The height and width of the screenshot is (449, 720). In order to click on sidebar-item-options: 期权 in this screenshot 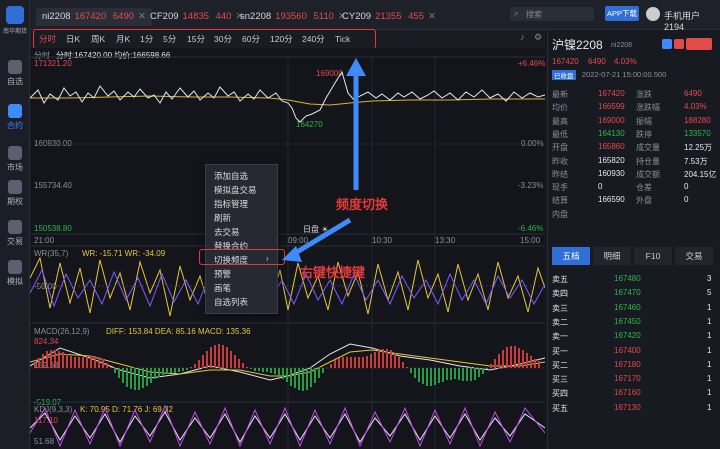, I will do `click(15, 193)`.